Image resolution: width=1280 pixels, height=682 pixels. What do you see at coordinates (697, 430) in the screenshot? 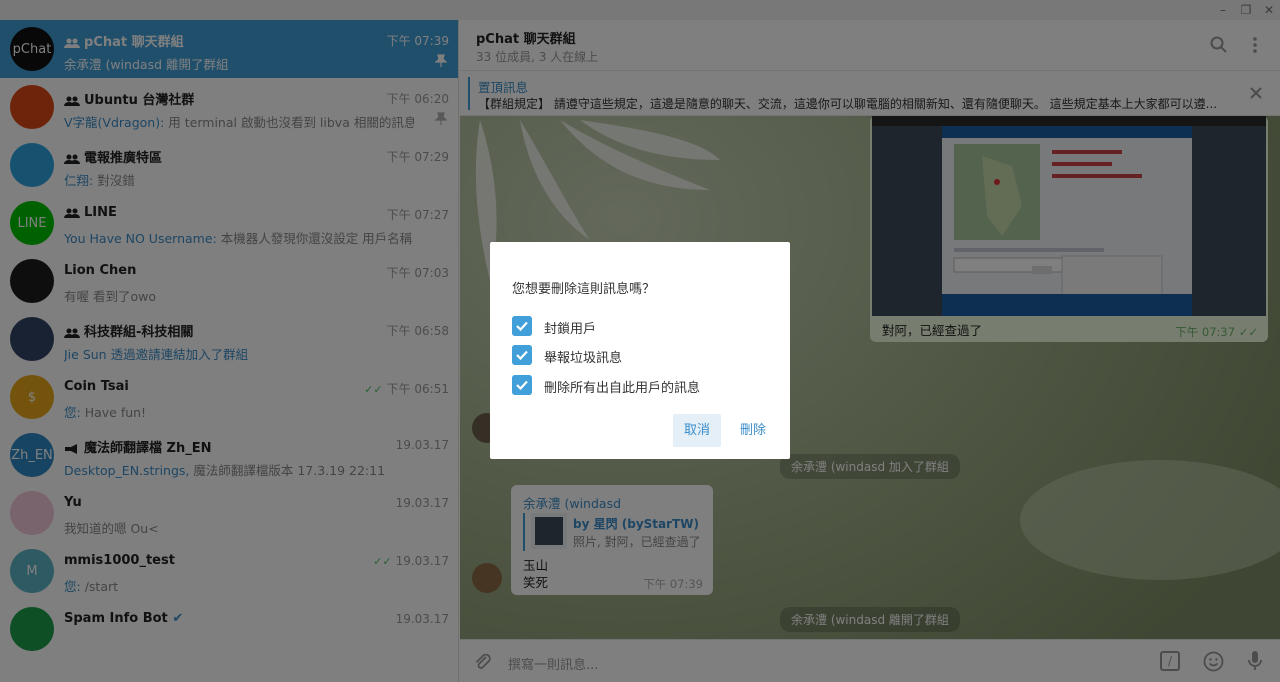
I see `cancel-button: 取消` at bounding box center [697, 430].